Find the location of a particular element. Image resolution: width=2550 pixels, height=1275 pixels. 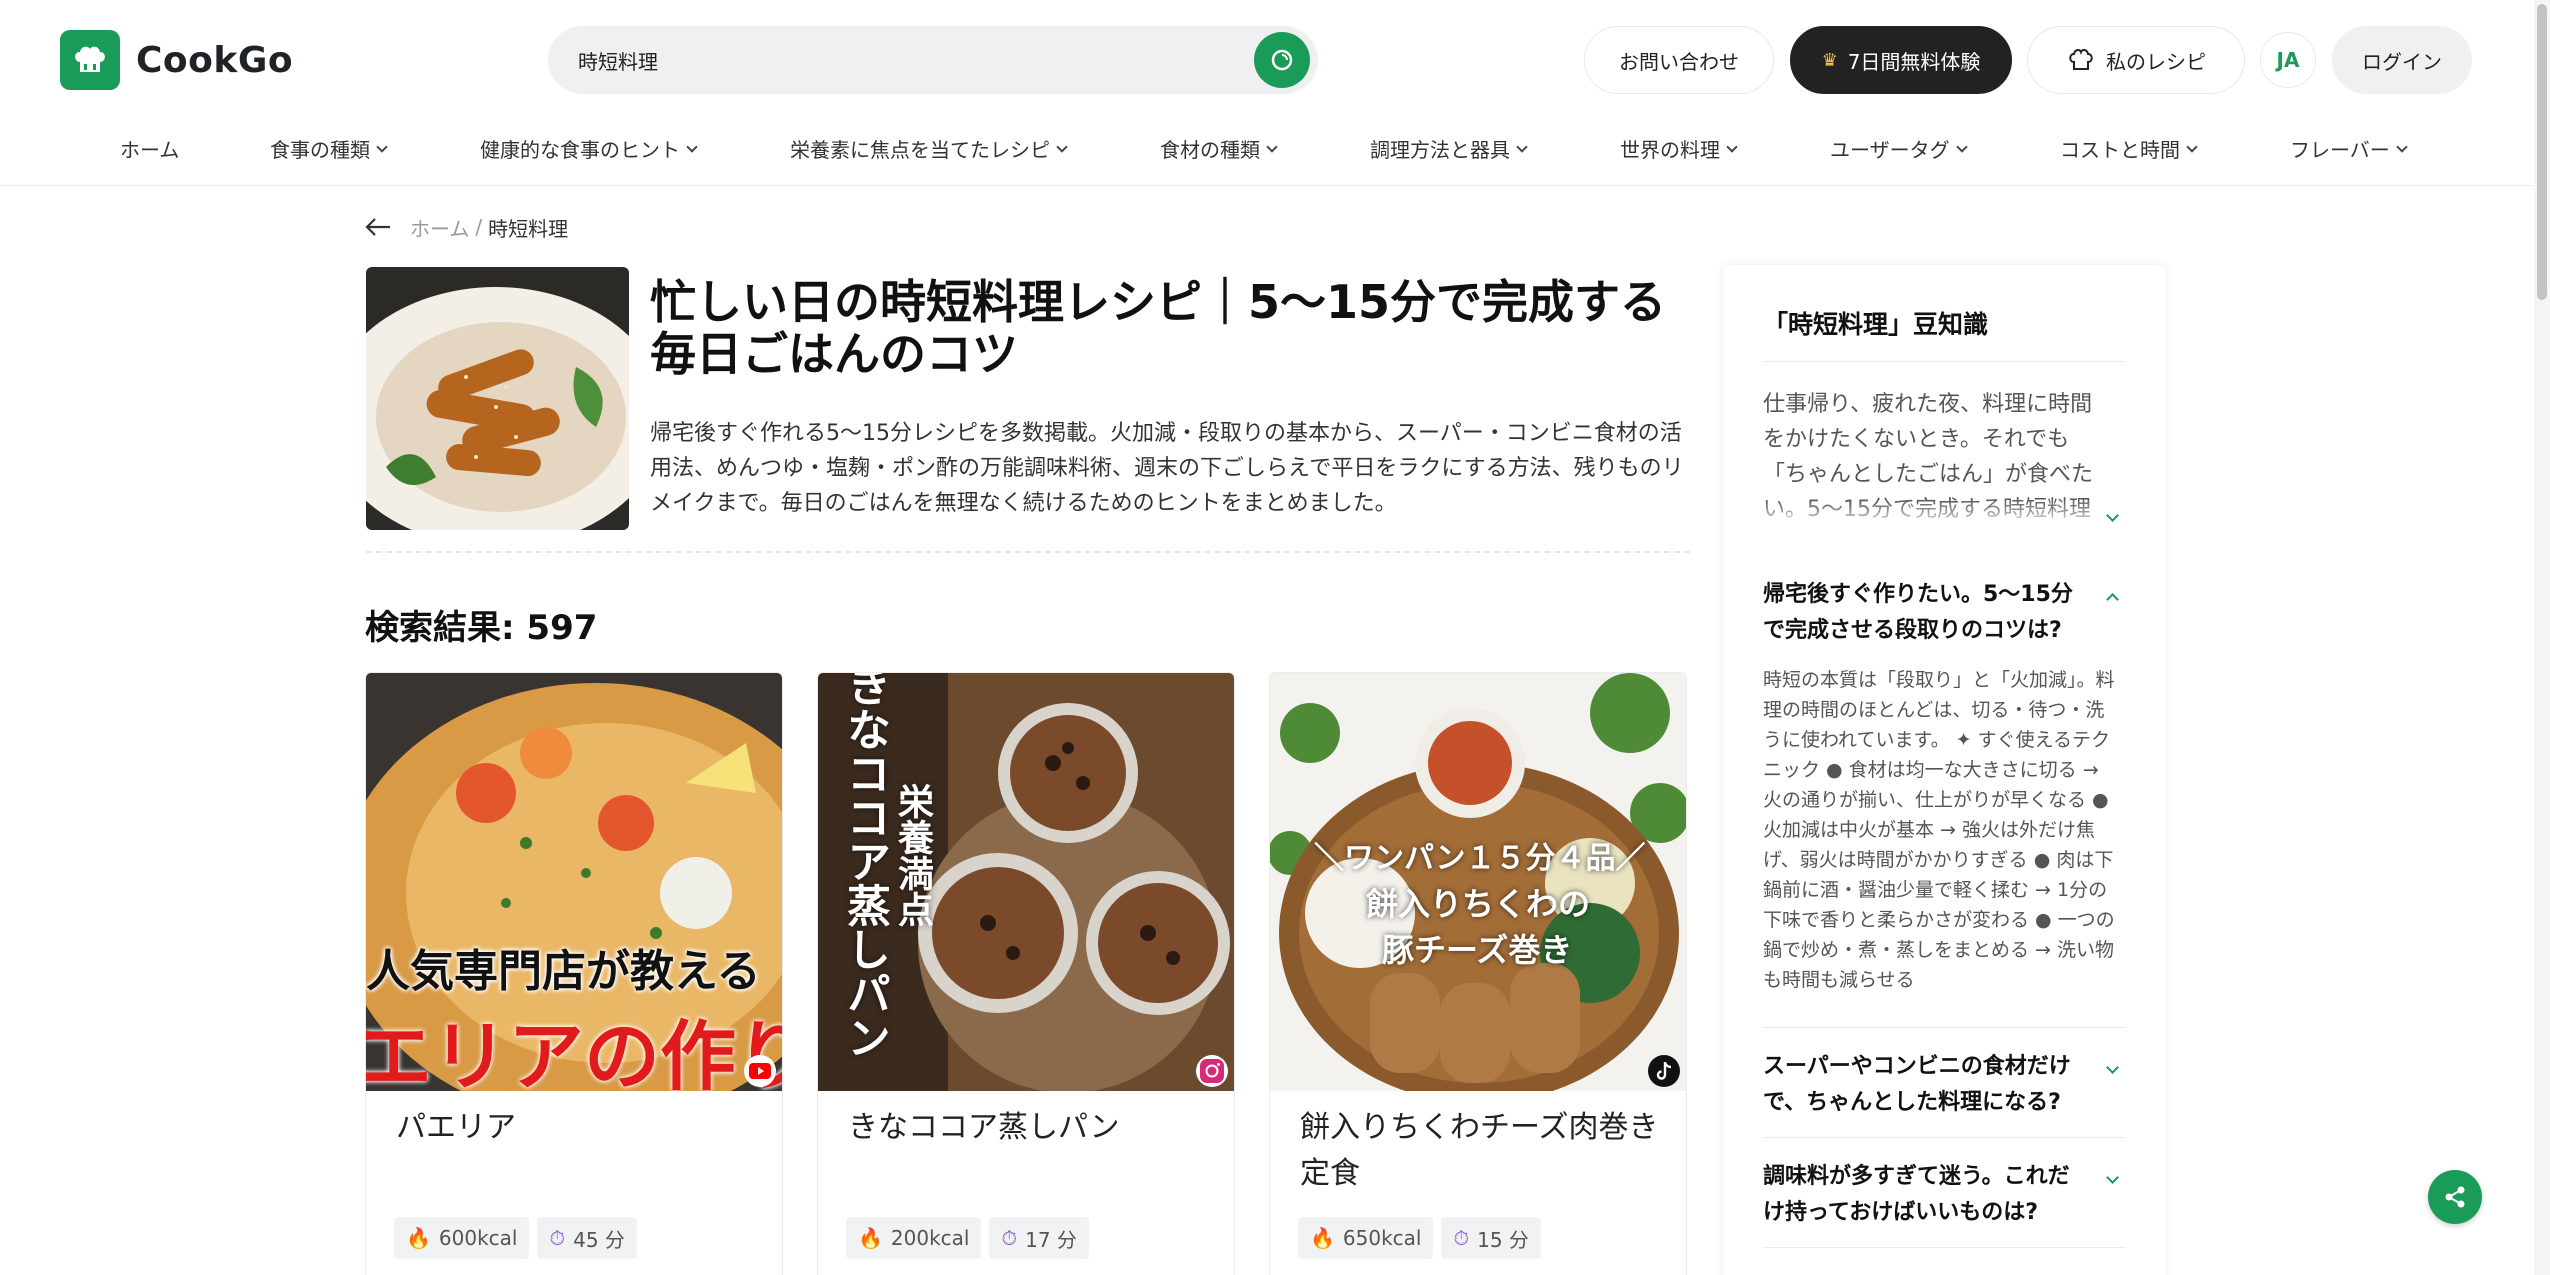

breadcrumb-home: ホーム is located at coordinates (439, 227).